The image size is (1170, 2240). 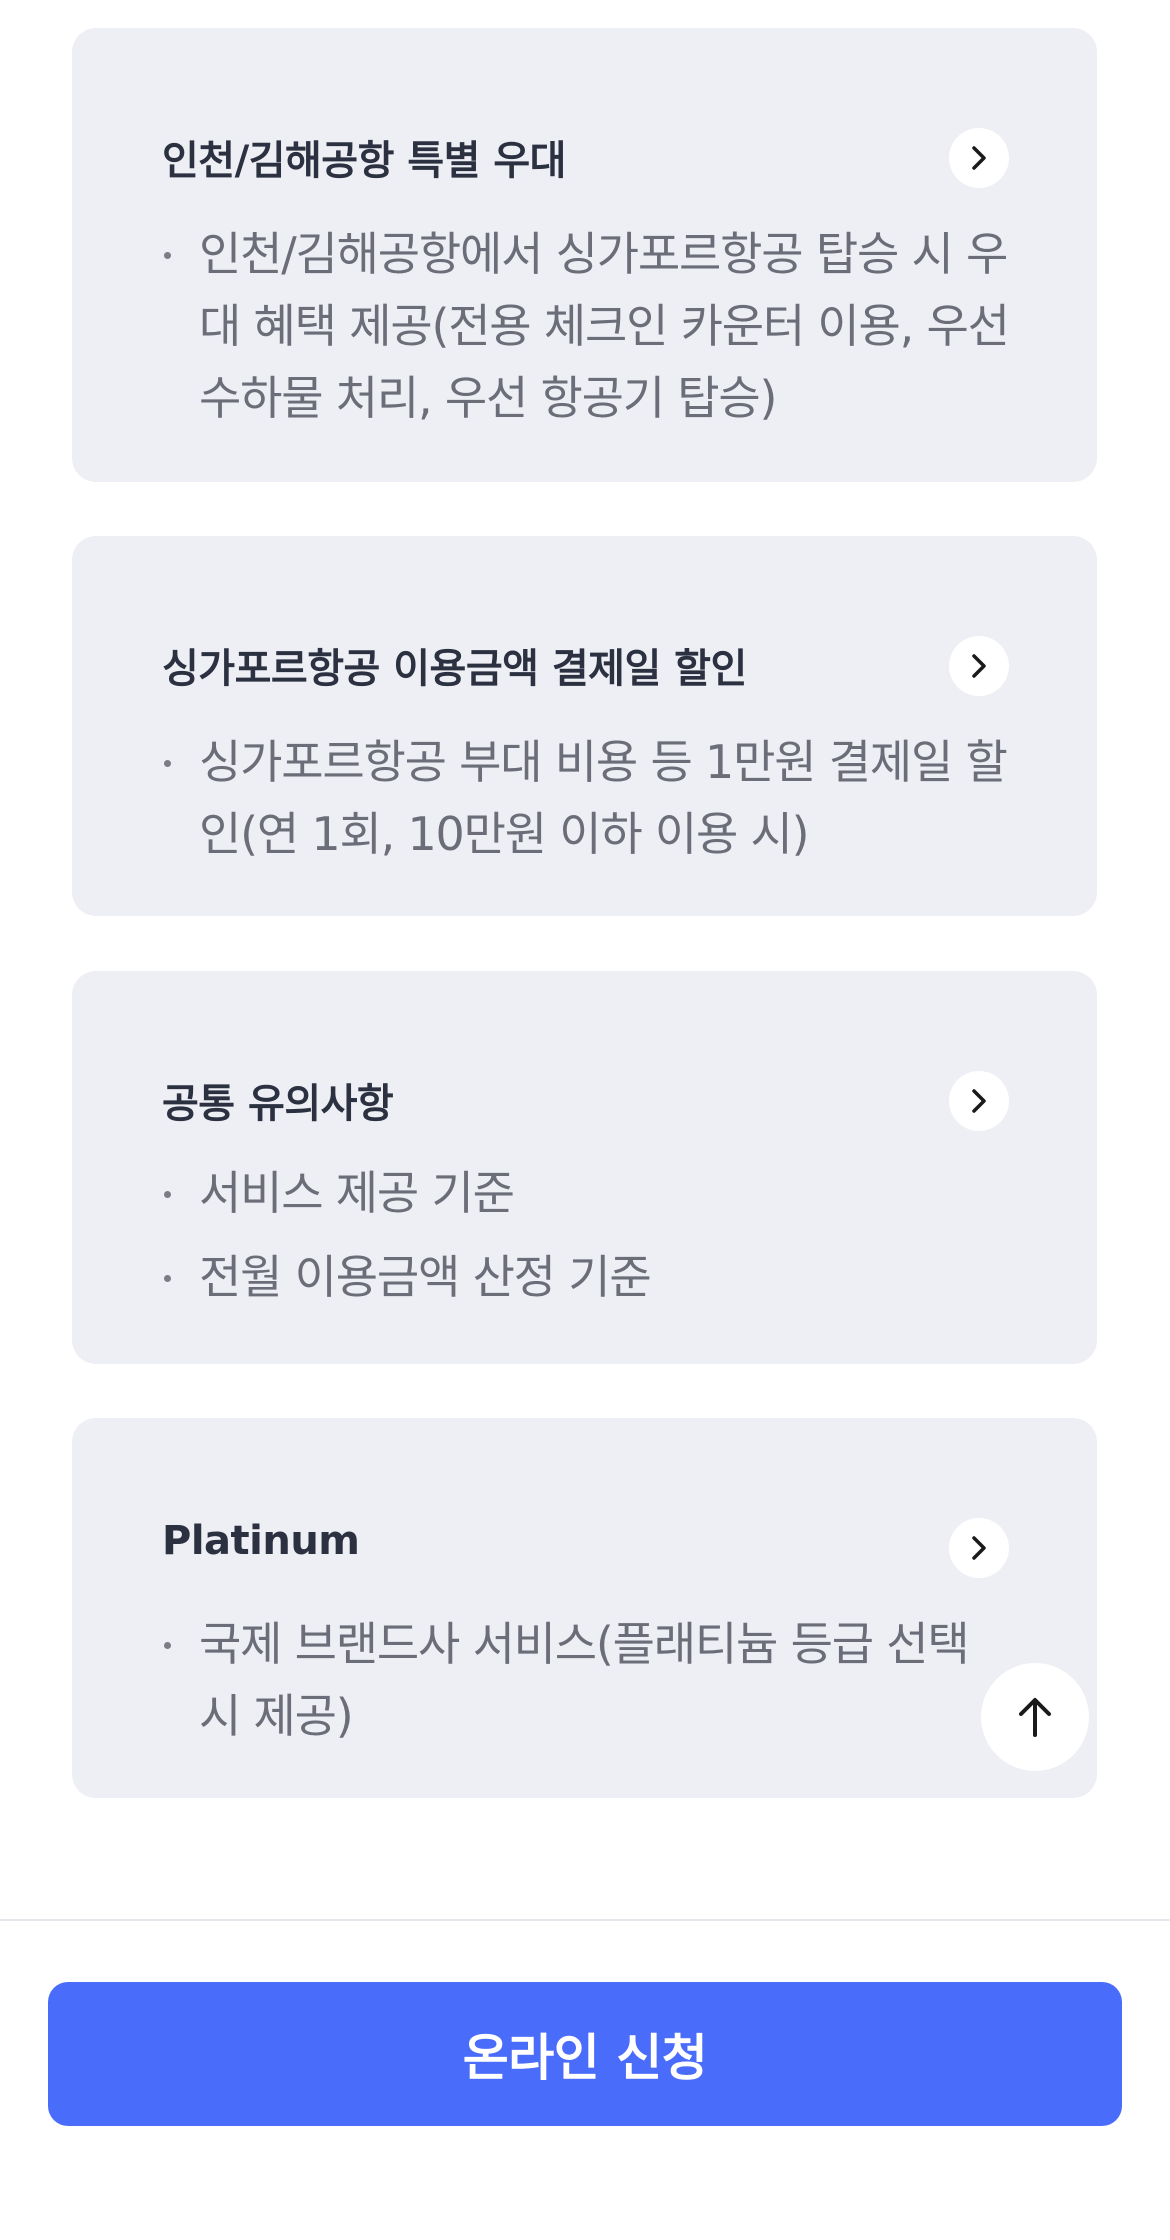 I want to click on bullet-item: 서비스 제공 기준, so click(x=587, y=1193).